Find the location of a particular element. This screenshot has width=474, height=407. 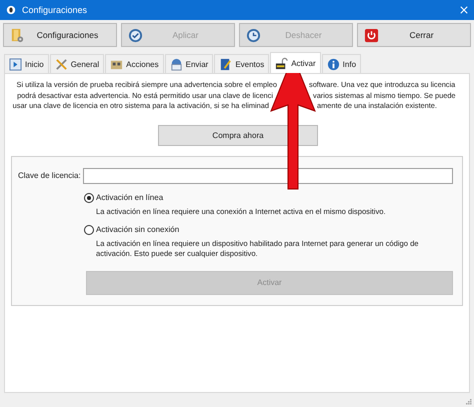

resize-grip-icon is located at coordinates (469, 402).